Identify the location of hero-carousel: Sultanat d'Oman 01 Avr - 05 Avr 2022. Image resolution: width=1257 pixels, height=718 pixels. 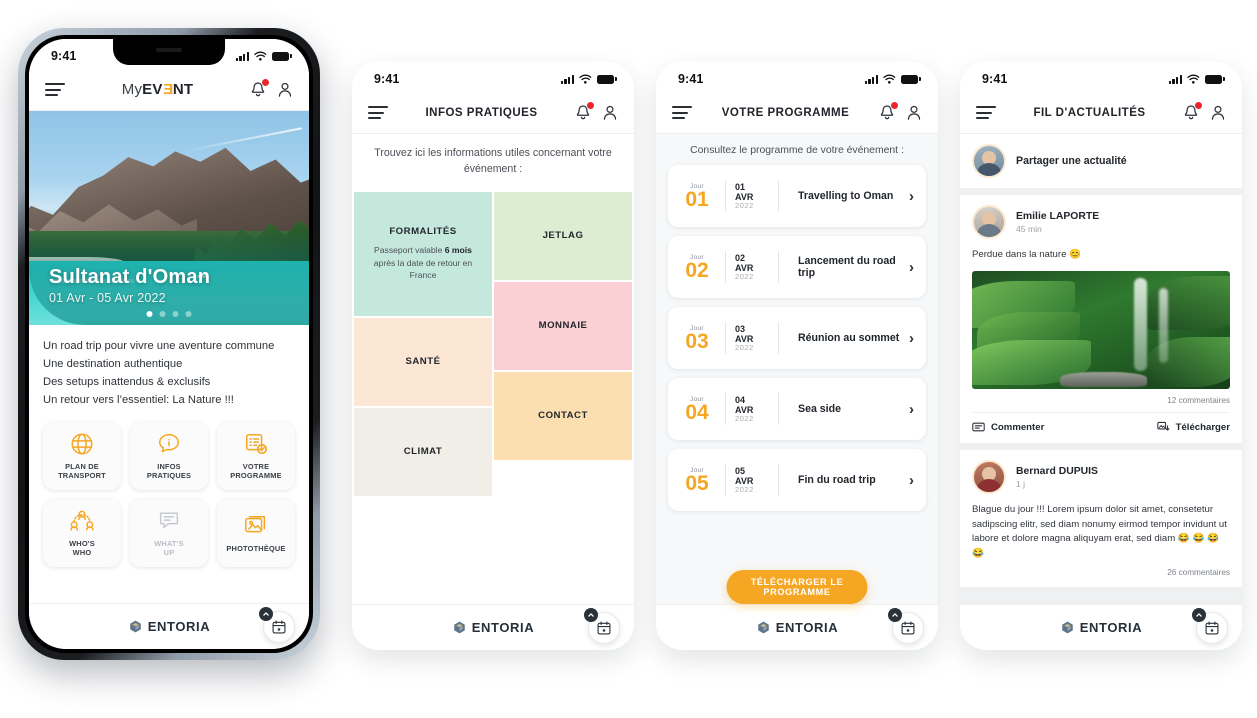
(169, 218).